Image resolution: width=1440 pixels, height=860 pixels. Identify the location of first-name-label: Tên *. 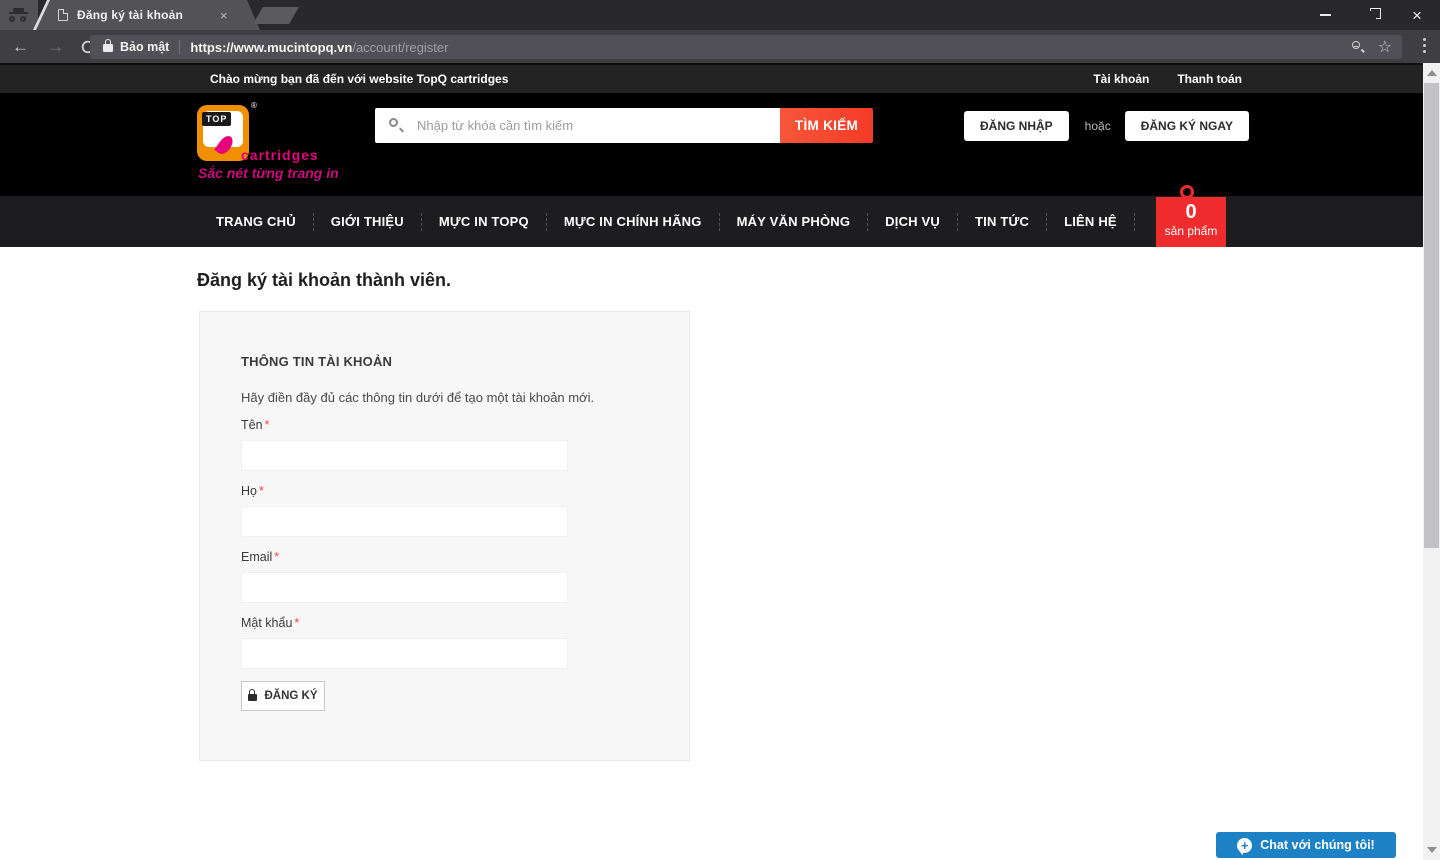
(255, 425).